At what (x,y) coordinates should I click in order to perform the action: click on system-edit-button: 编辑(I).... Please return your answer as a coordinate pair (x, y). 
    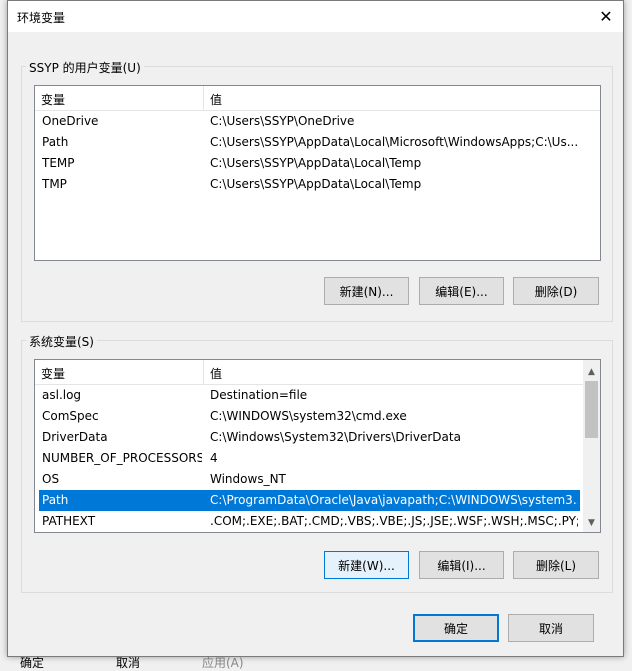
    Looking at the image, I should click on (461, 565).